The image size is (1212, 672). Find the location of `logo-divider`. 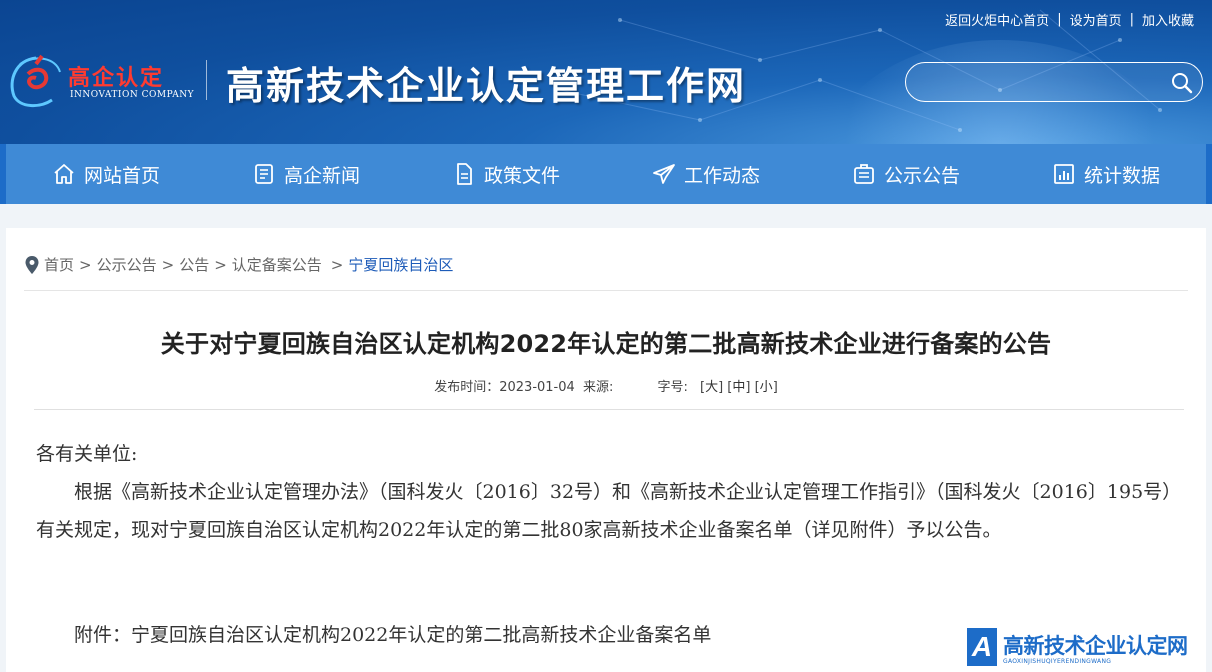

logo-divider is located at coordinates (206, 80).